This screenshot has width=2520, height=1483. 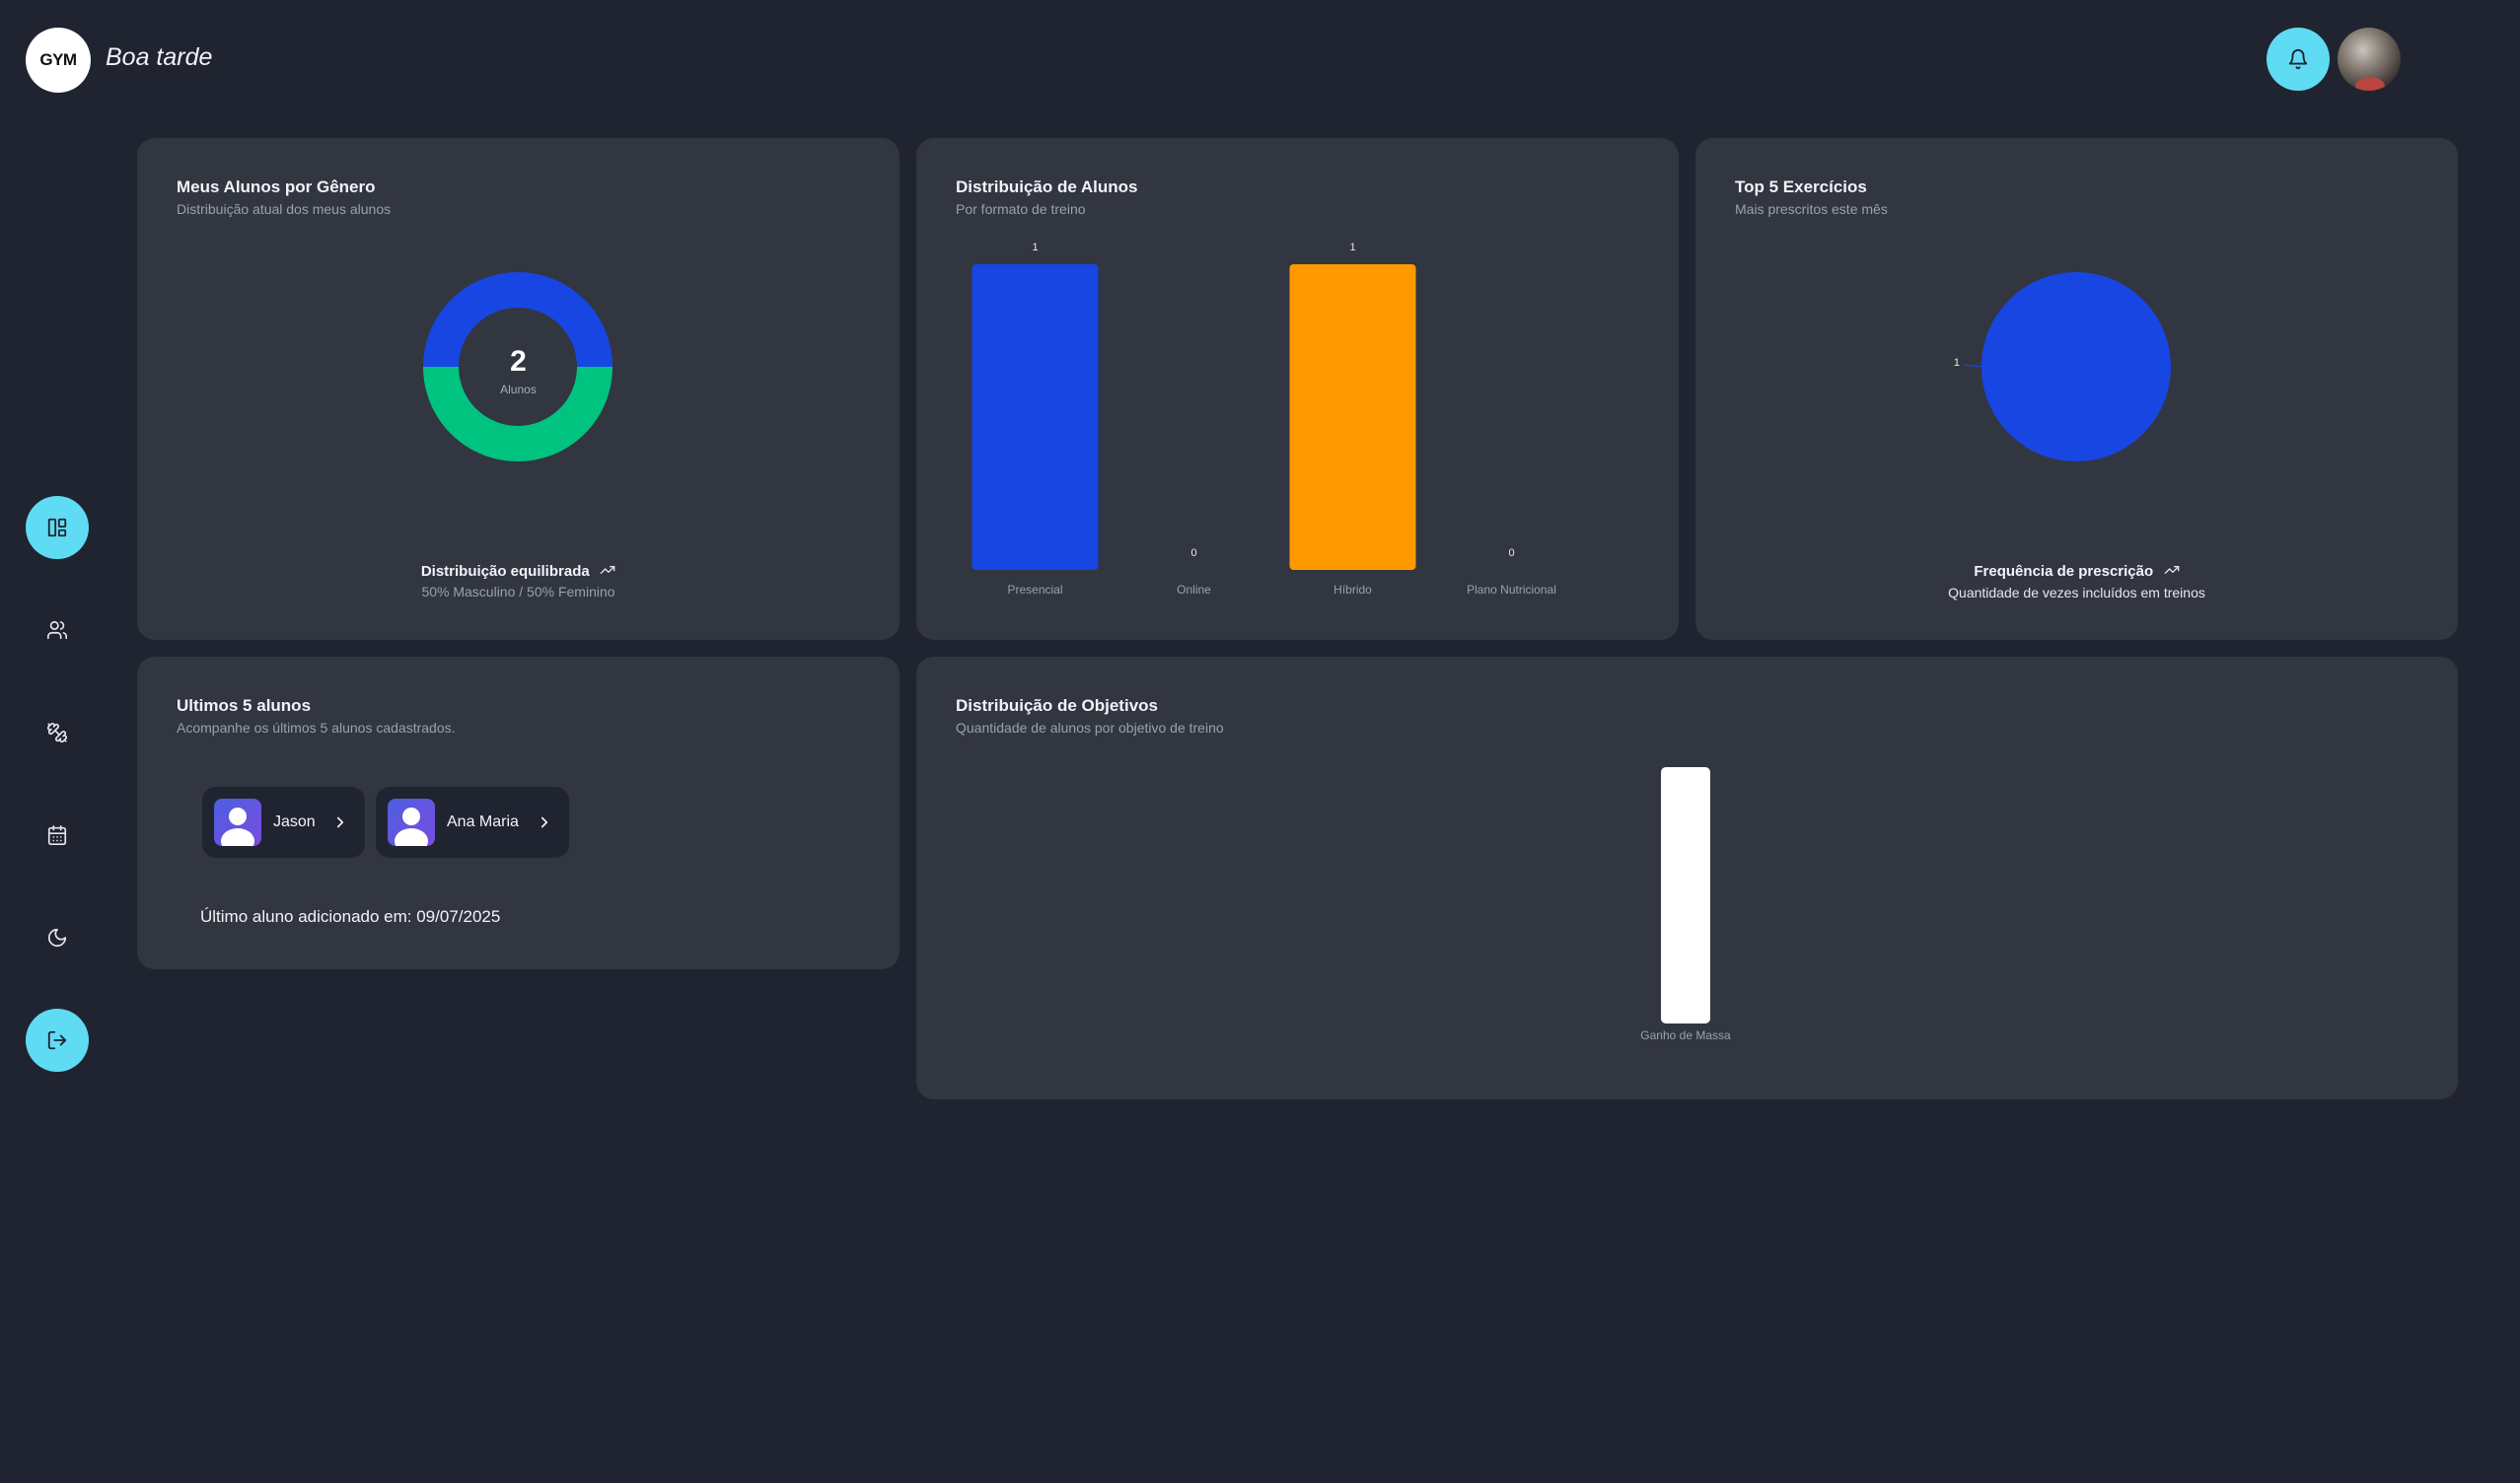 I want to click on calendar-icon, so click(x=57, y=835).